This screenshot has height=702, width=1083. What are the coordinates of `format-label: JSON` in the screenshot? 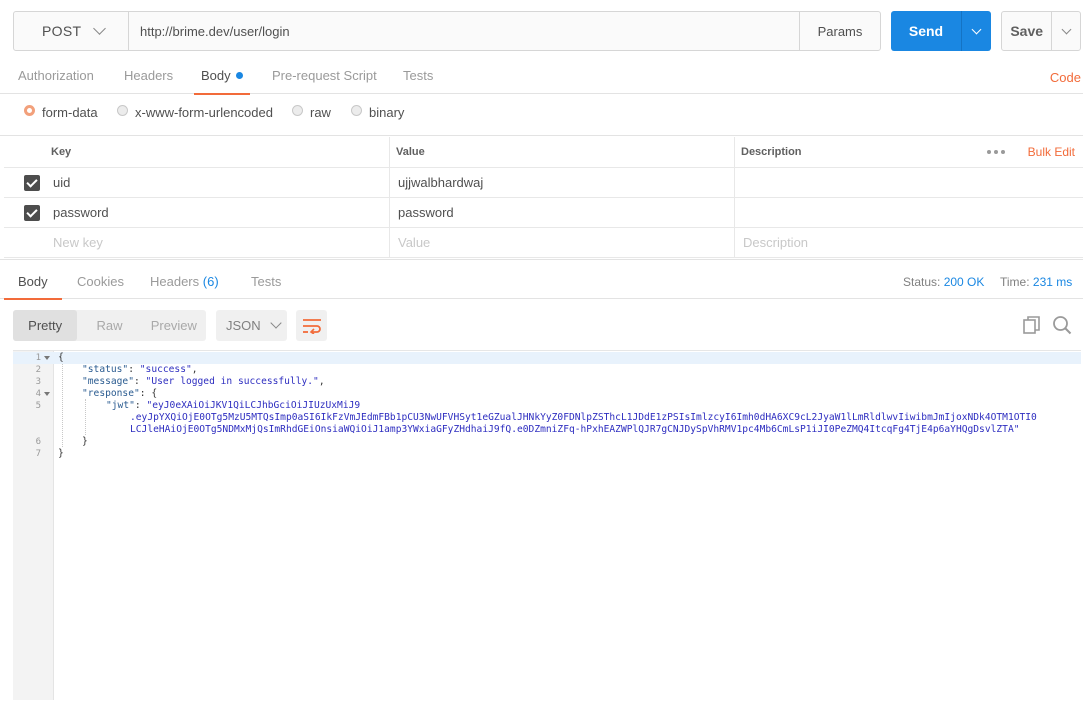 It's located at (243, 325).